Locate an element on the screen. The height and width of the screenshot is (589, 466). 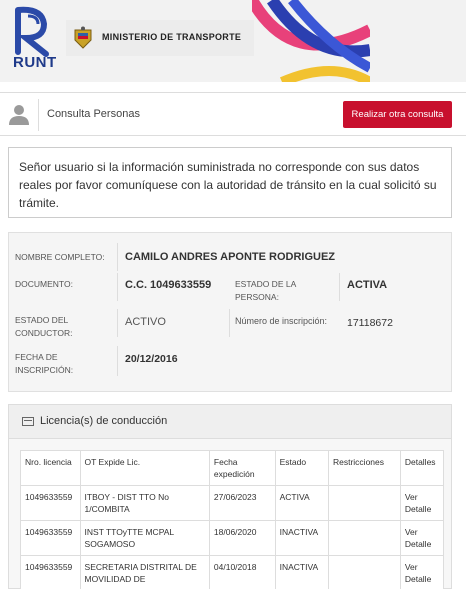
column-header: OT Expide Lic. is located at coordinates (144, 468).